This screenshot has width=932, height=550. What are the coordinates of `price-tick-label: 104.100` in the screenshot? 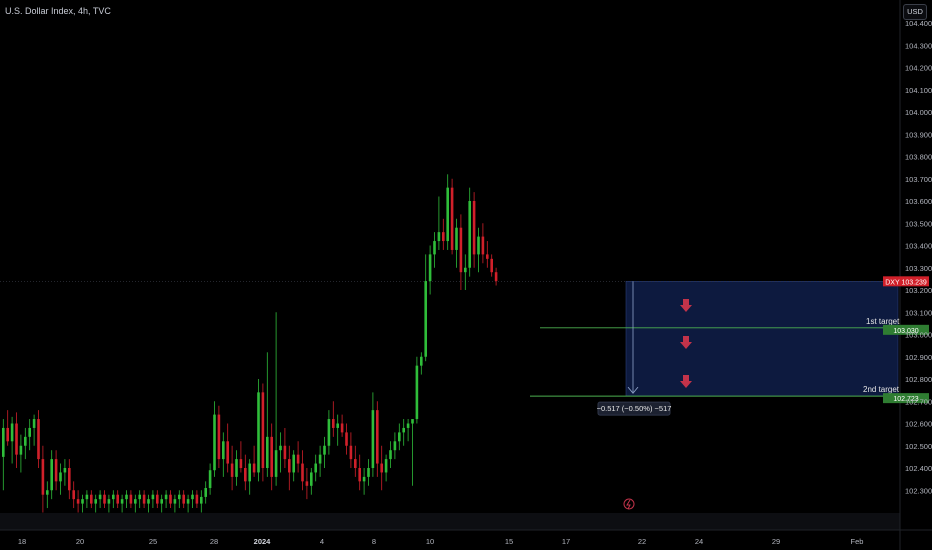 It's located at (918, 90).